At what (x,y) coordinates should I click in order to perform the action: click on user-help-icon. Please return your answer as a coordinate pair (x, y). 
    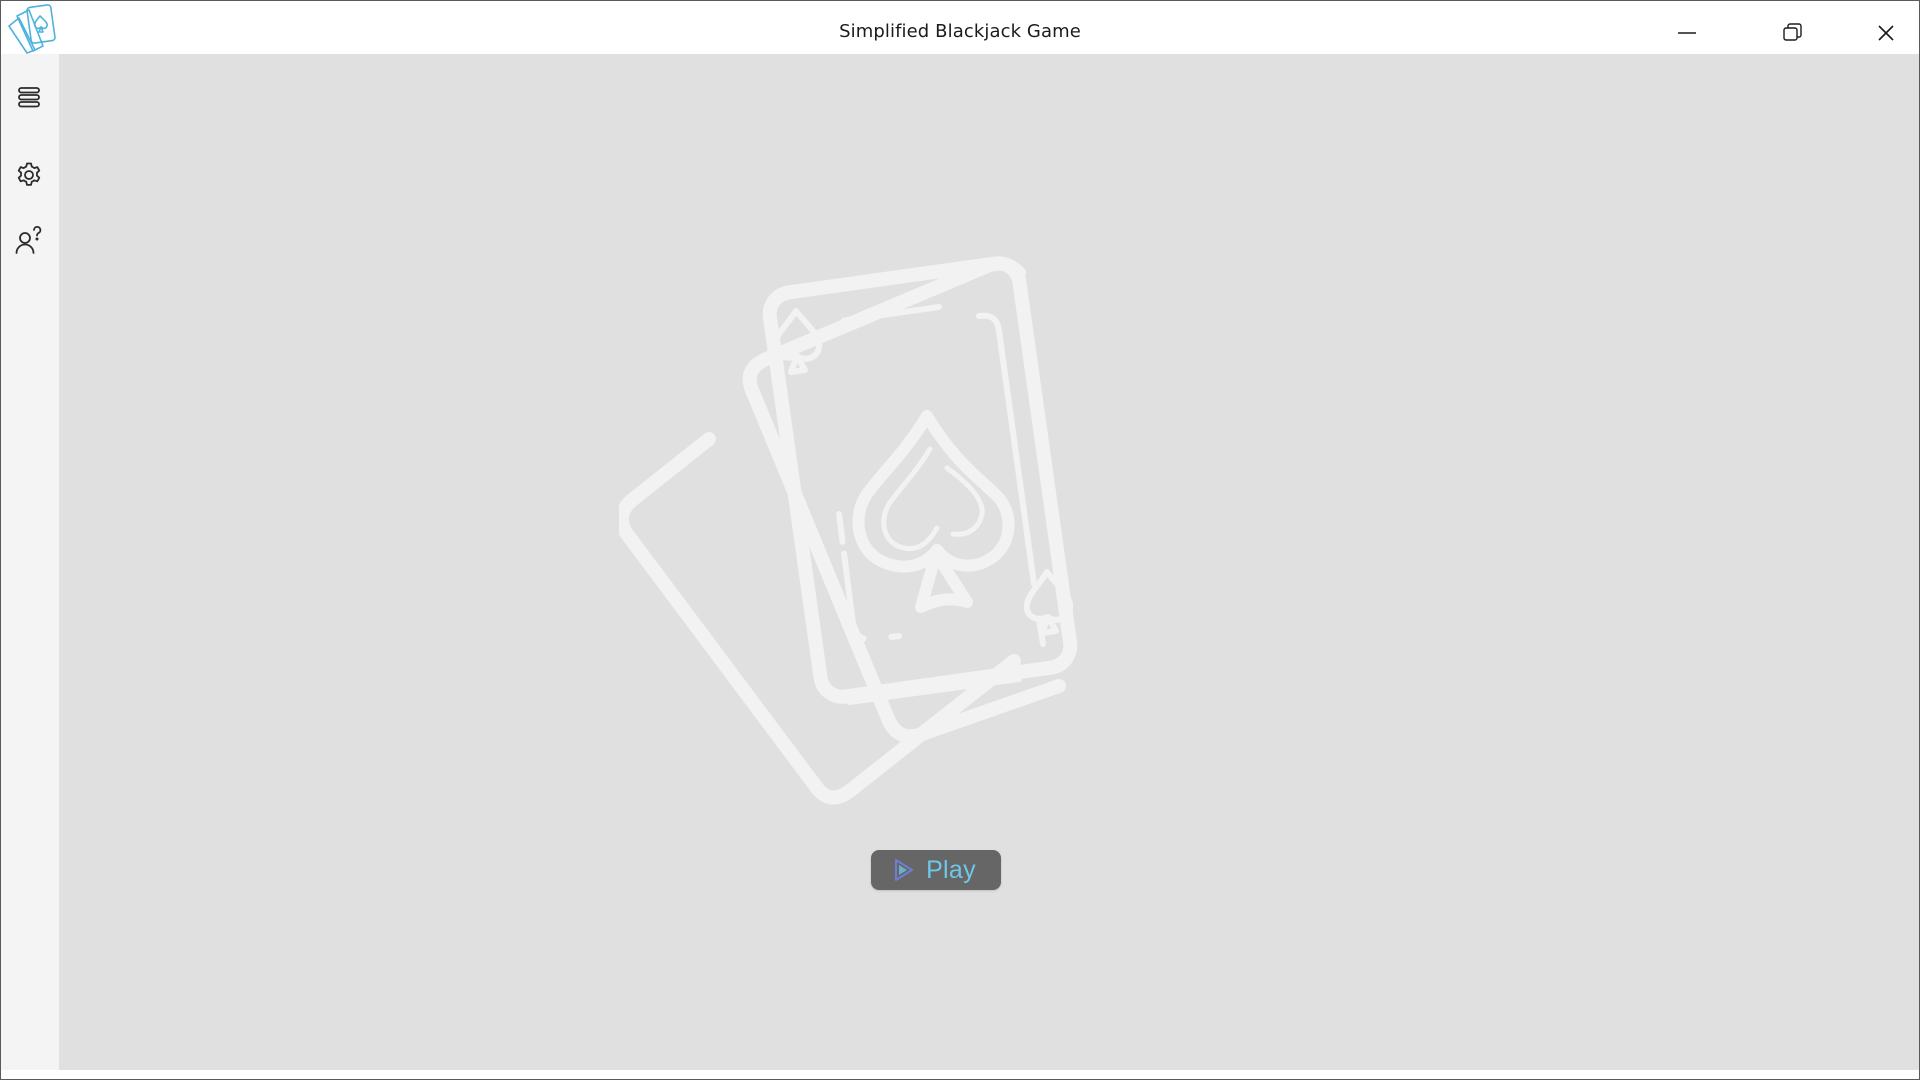
    Looking at the image, I should click on (28, 240).